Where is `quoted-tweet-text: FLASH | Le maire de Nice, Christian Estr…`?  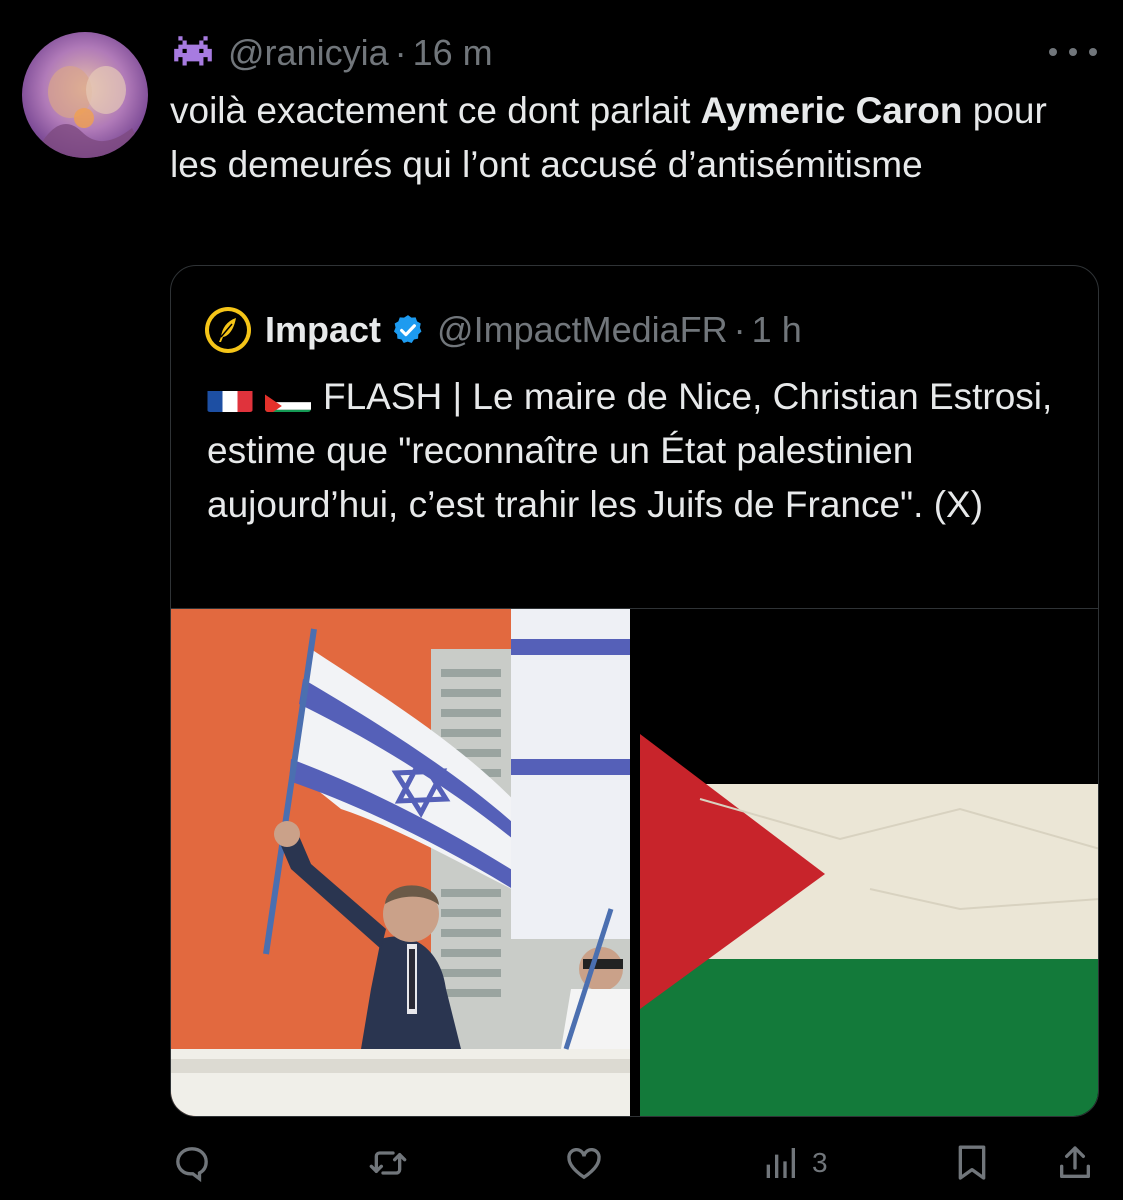
quoted-tweet-text: FLASH | Le maire de Nice, Christian Estr… is located at coordinates (642, 451).